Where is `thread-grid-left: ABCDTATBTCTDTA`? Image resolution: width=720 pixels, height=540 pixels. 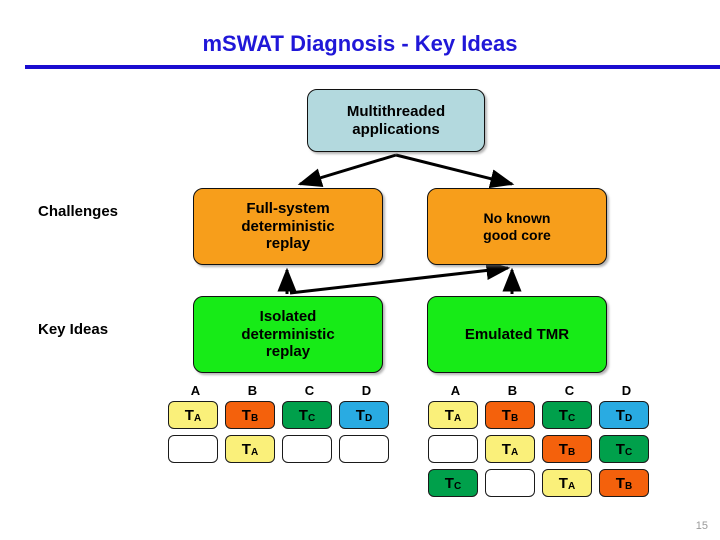 thread-grid-left: ABCDTATBTCTDTA is located at coordinates (282, 426).